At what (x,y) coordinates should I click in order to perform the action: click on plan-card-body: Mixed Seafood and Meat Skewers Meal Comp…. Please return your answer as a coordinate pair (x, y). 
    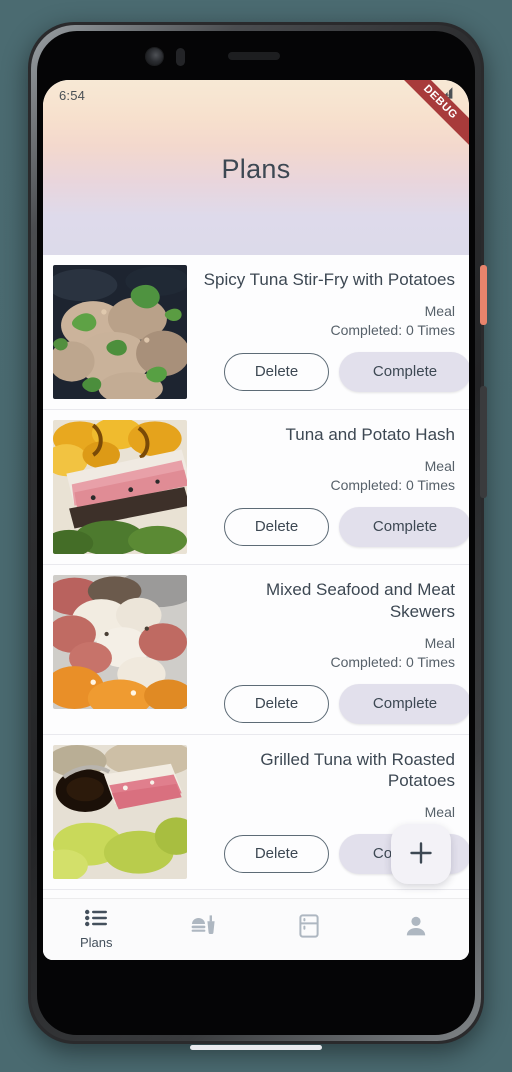
    Looking at the image, I should click on (333, 649).